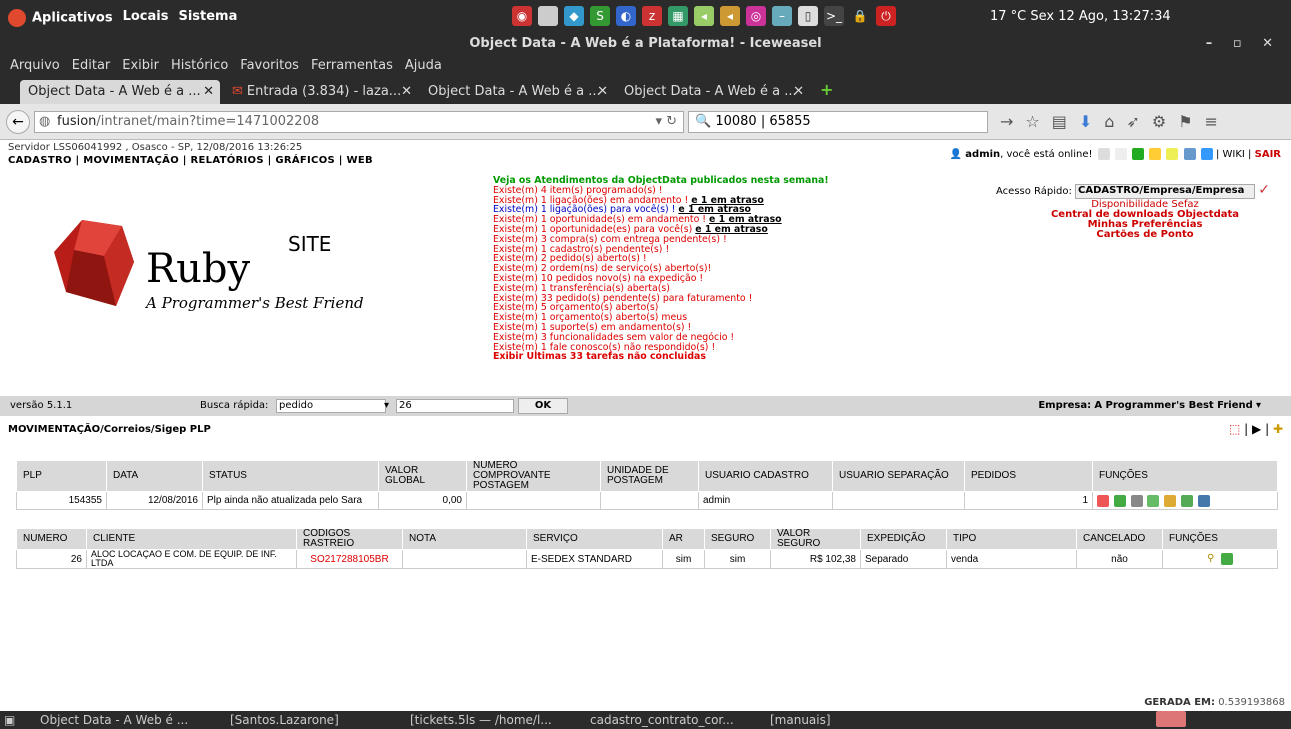 The width and height of the screenshot is (1291, 729). Describe the element at coordinates (1227, 559) in the screenshot. I see `truck-icon` at that location.